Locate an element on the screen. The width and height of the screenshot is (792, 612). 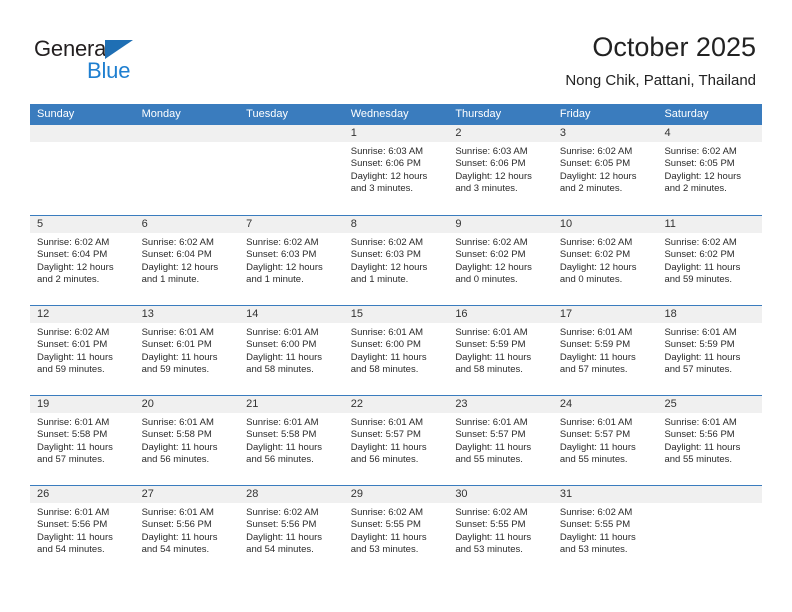
daylight-text-line2: and 55 minutes. is located at coordinates (489, 460).